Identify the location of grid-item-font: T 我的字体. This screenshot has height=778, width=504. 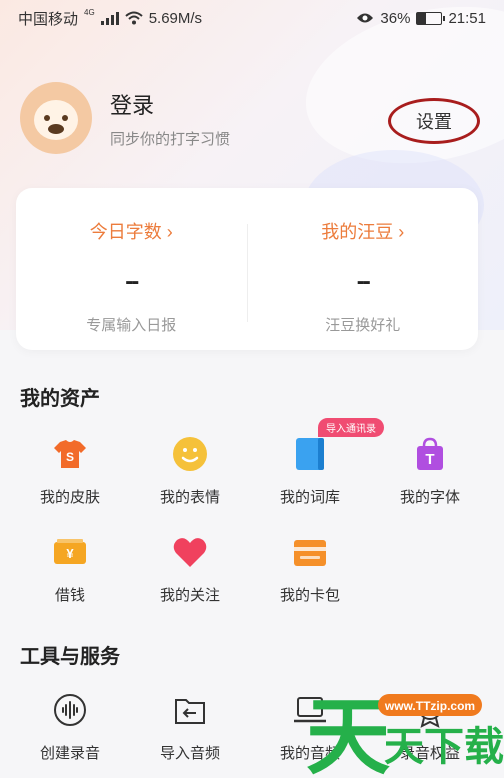
(430, 471).